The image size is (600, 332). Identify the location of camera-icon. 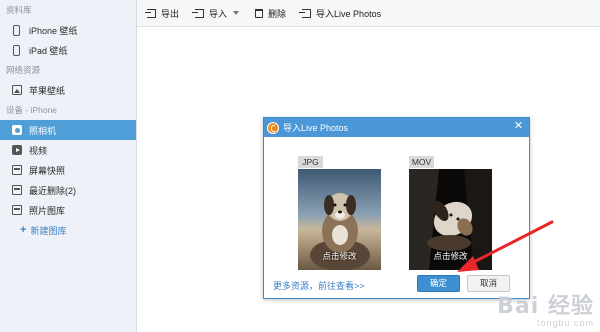
(17, 130).